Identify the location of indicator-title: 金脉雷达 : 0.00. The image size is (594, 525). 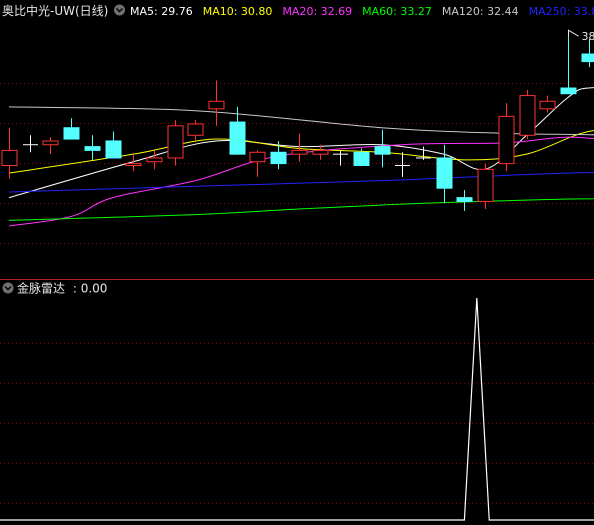
(62, 288).